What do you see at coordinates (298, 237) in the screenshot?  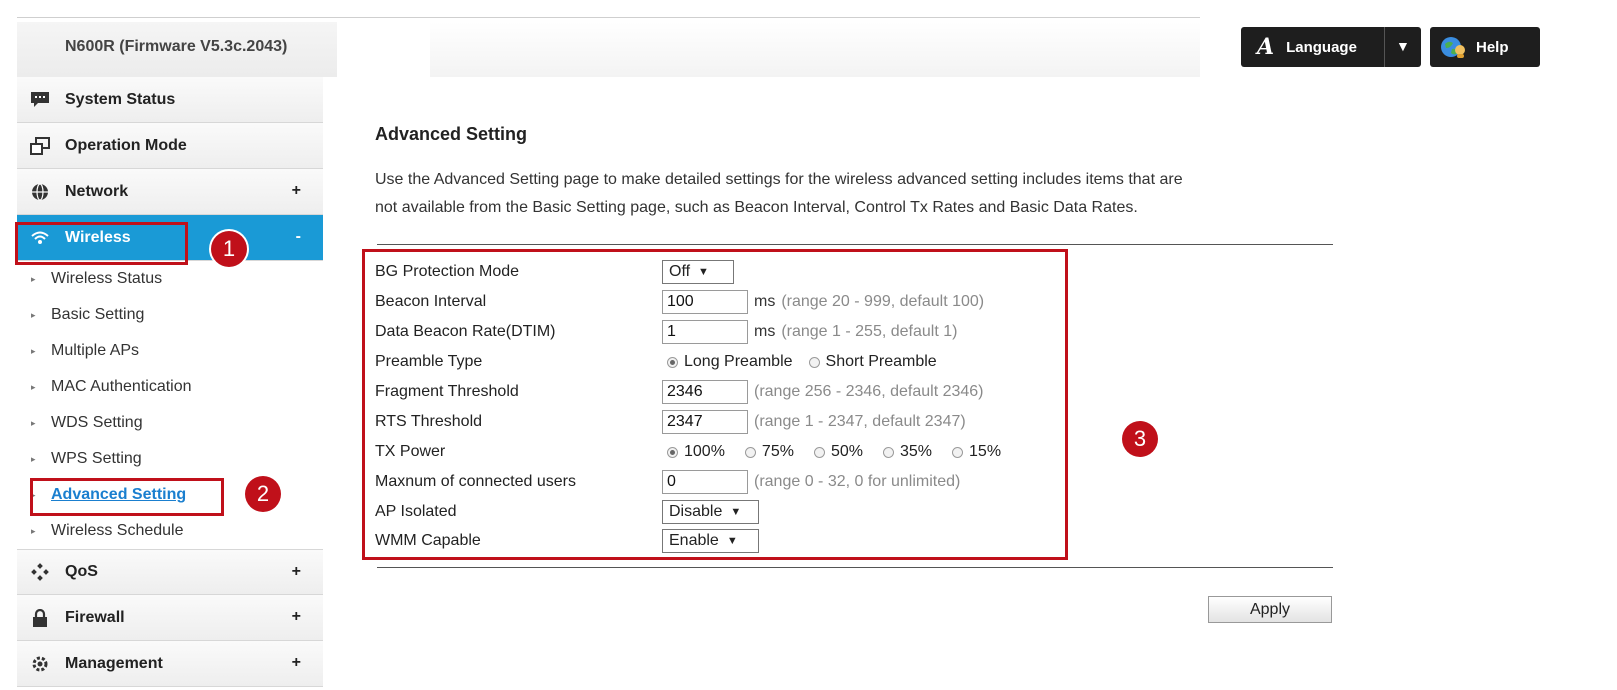 I see `collapse-minus-icon: -` at bounding box center [298, 237].